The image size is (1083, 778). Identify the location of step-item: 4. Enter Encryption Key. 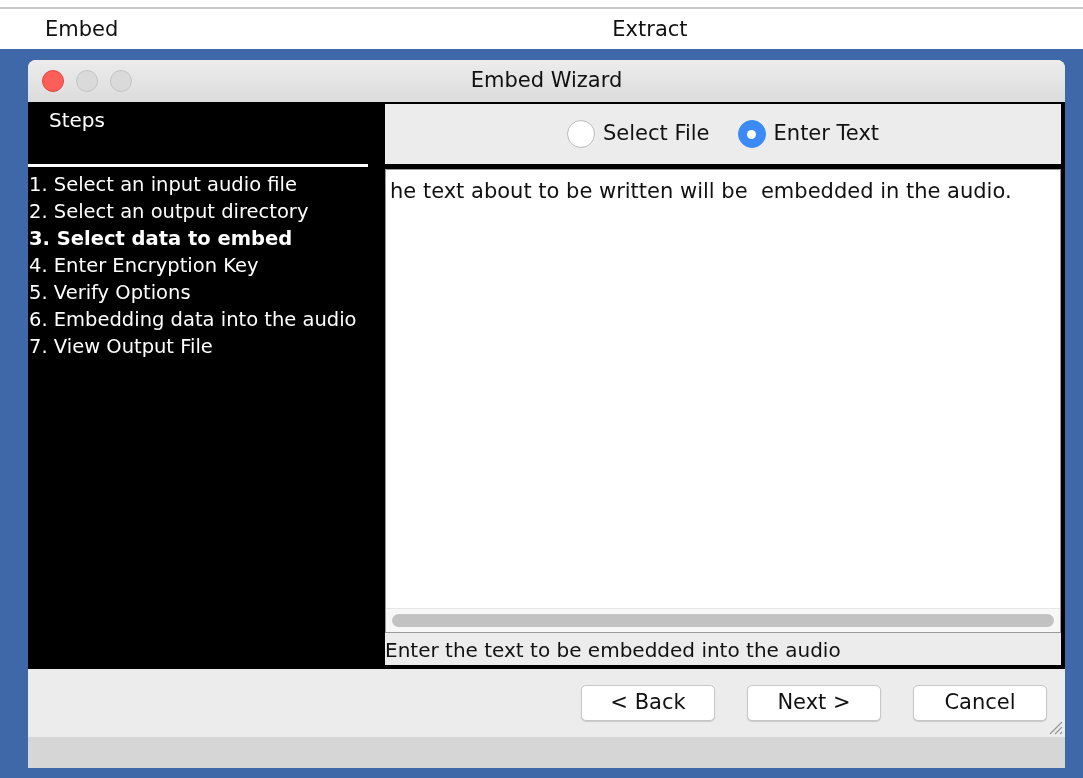
(144, 266).